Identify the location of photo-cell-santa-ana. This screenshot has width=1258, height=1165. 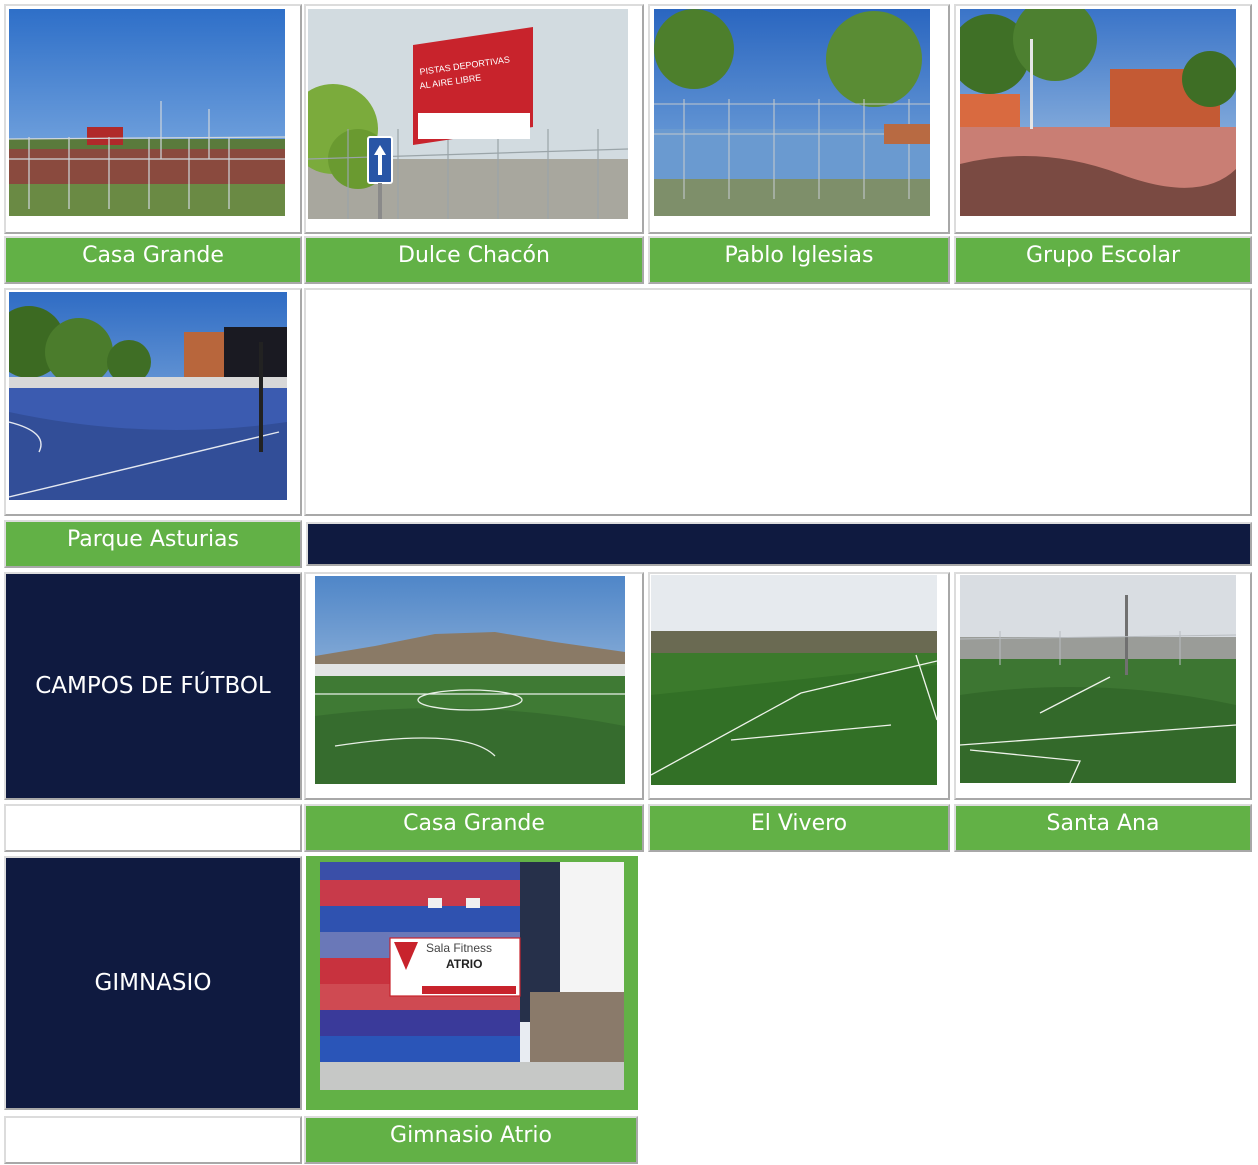
(1103, 686).